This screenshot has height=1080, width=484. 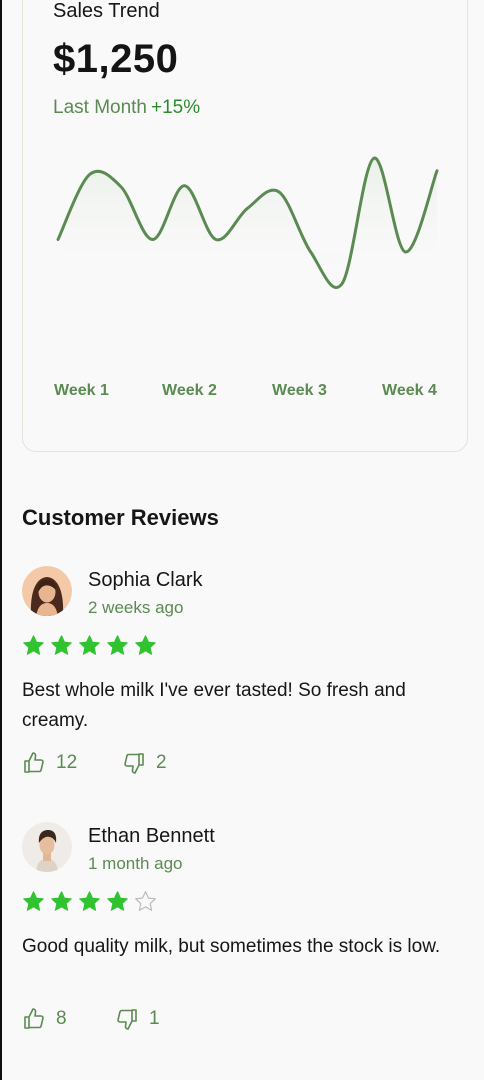 What do you see at coordinates (161, 762) in the screenshot?
I see `dislike-count: 2` at bounding box center [161, 762].